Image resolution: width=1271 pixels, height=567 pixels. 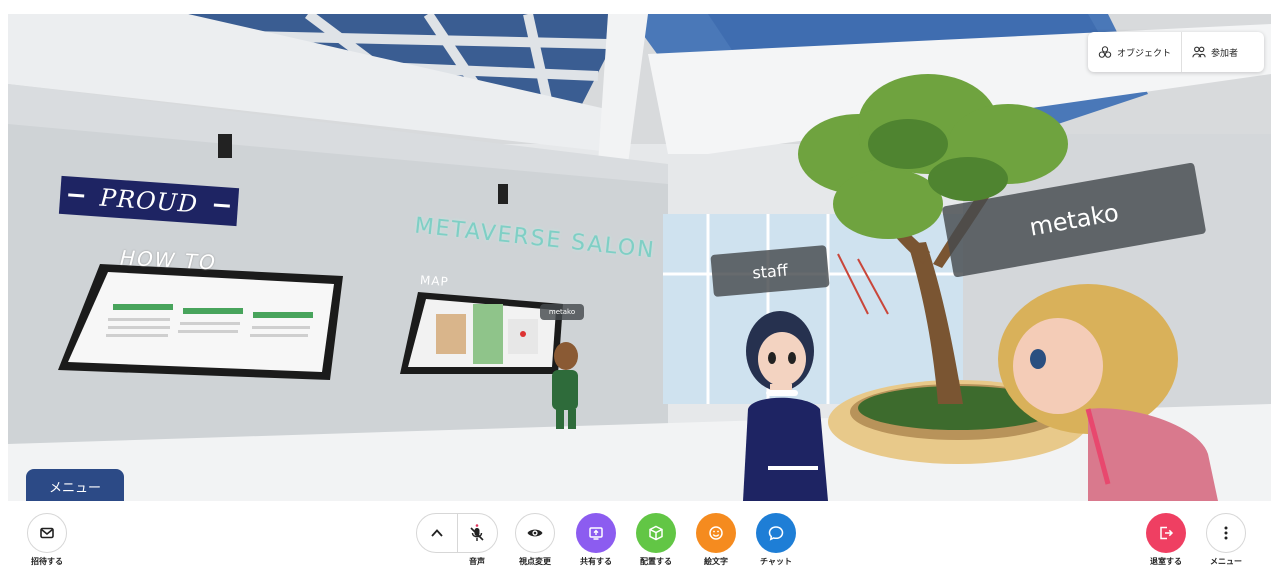 I want to click on objects-label: オブジェクト, so click(x=1144, y=53).